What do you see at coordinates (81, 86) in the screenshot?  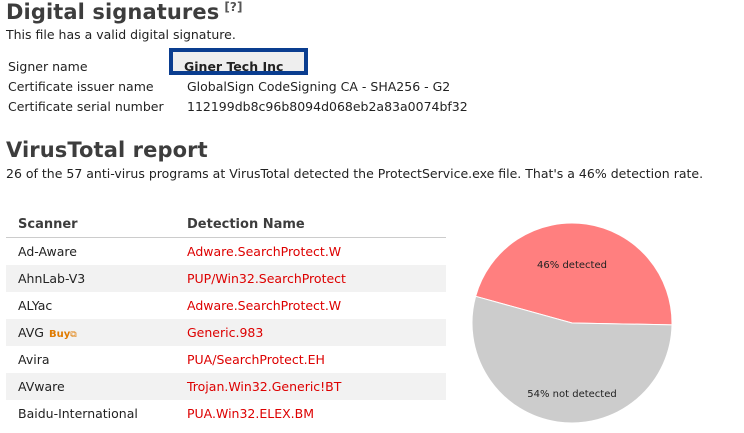 I see `issuer-name-label: Certificate issuer name` at bounding box center [81, 86].